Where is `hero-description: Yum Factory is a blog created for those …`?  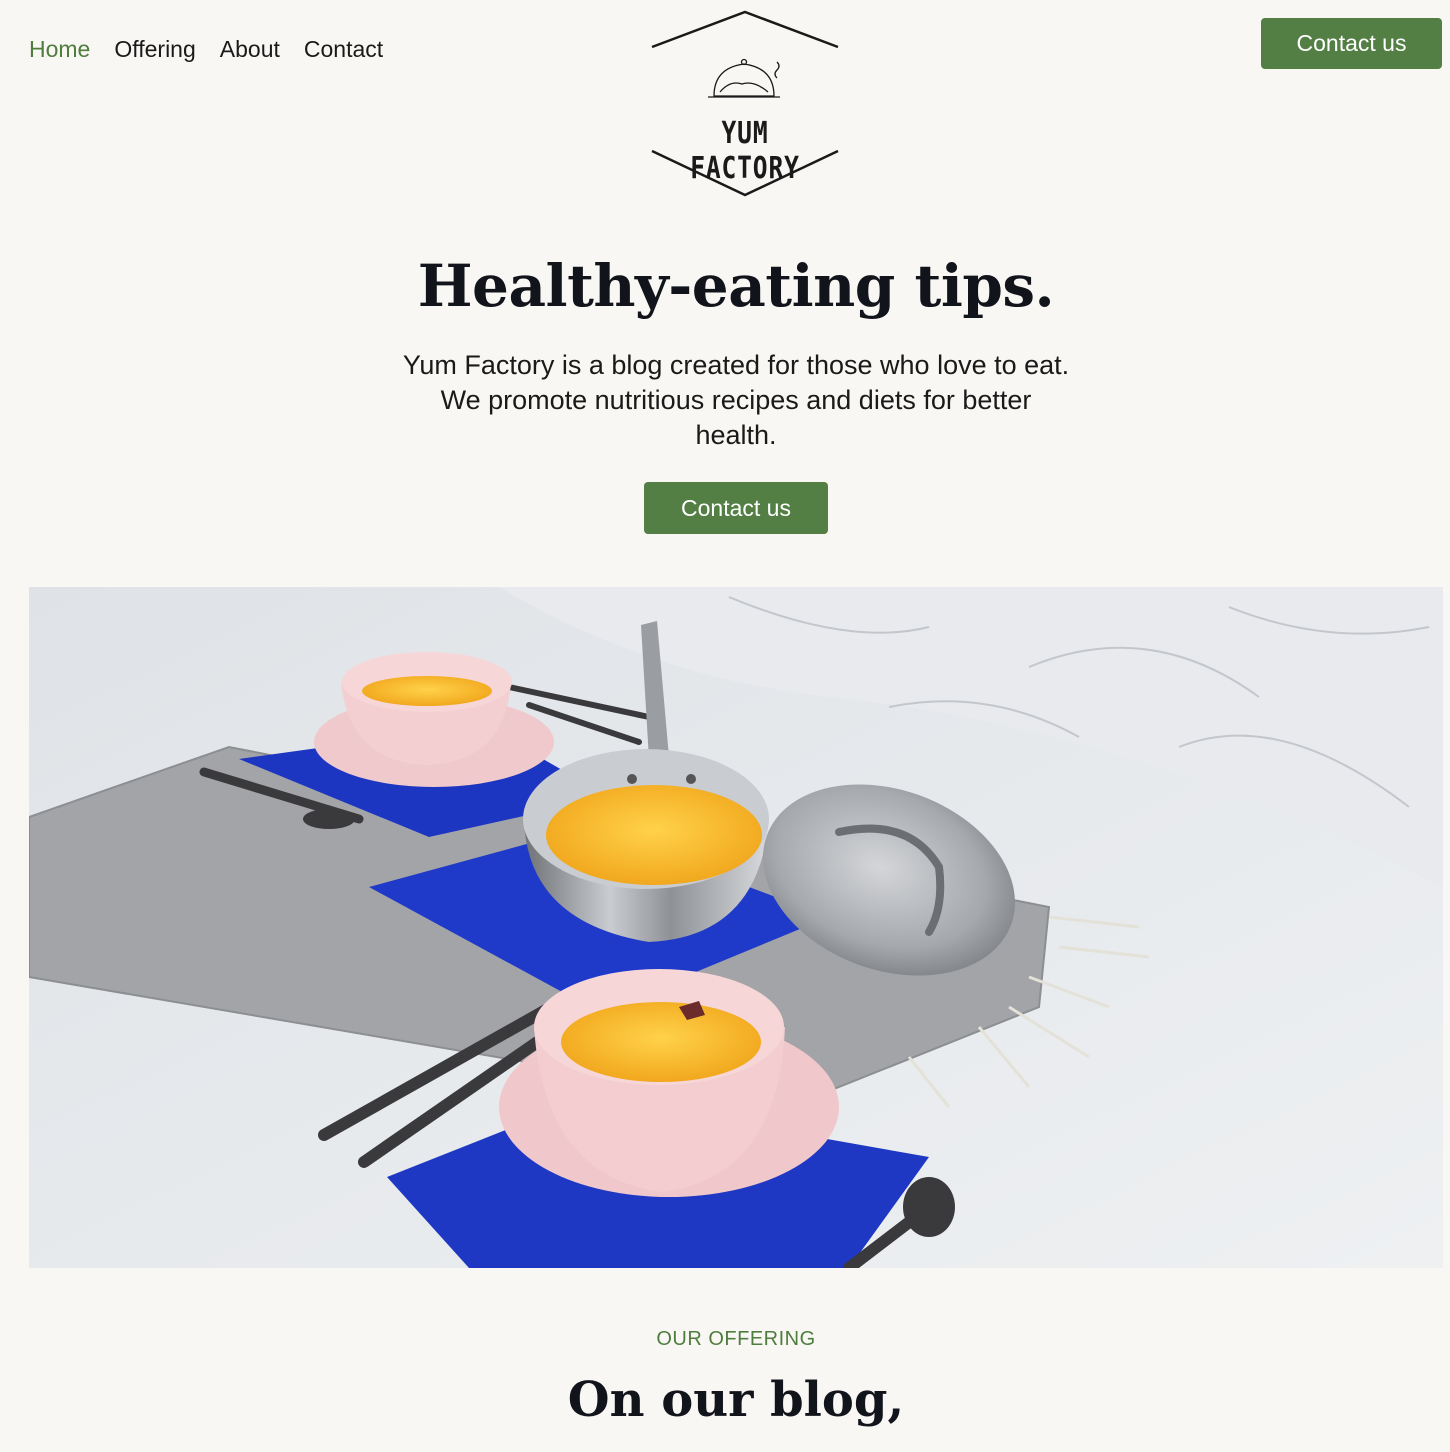
hero-description: Yum Factory is a blog created for those … is located at coordinates (736, 400).